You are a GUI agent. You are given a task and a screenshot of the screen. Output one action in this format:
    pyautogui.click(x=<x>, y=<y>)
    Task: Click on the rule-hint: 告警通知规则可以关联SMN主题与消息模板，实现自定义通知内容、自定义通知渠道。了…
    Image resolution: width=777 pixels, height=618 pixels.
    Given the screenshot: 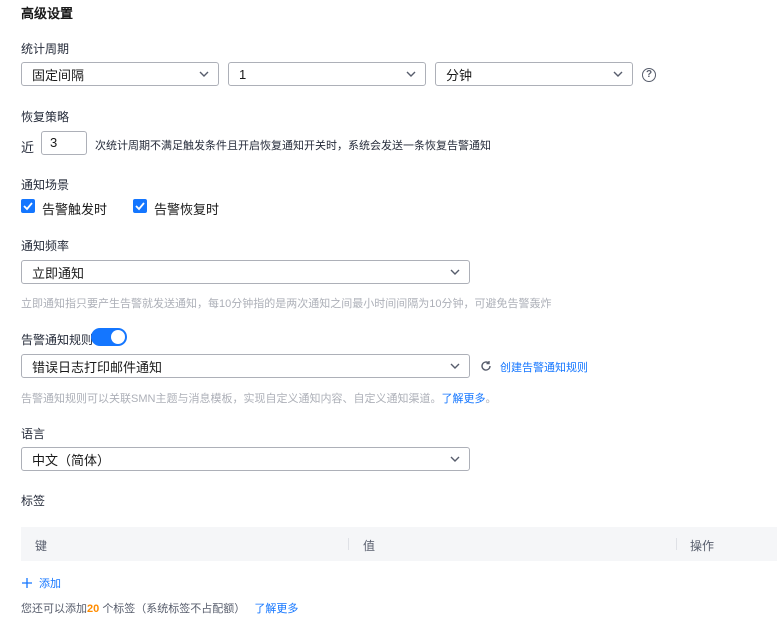 What is the action you would take?
    pyautogui.click(x=258, y=398)
    